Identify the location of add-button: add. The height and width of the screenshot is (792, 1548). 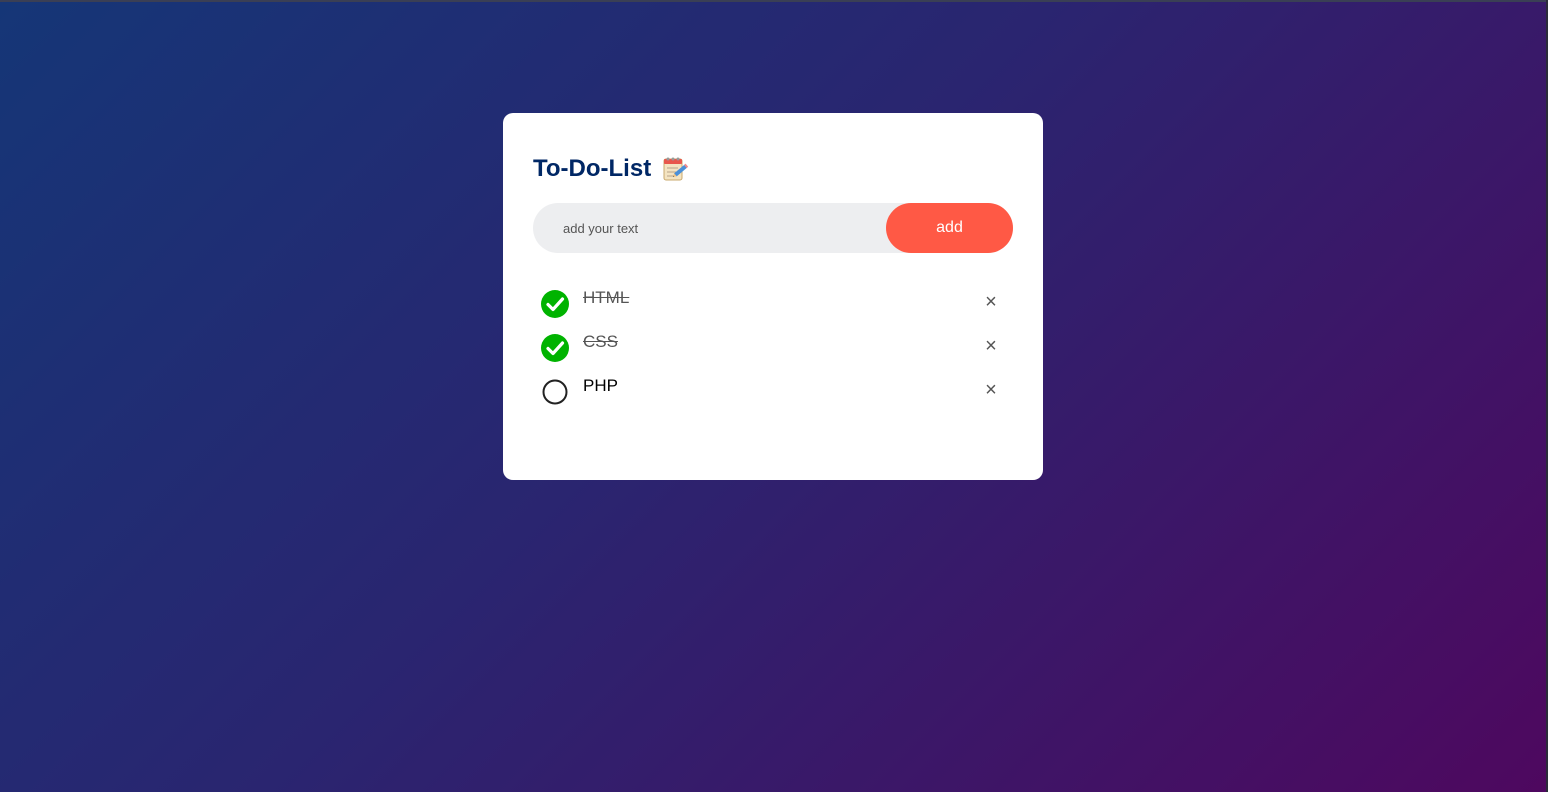
(949, 228).